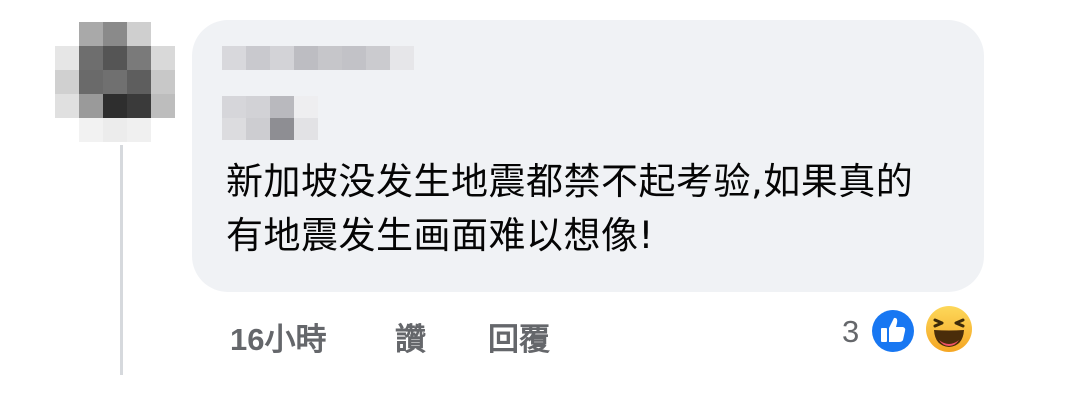  I want to click on reply-button: 回覆, so click(519, 336).